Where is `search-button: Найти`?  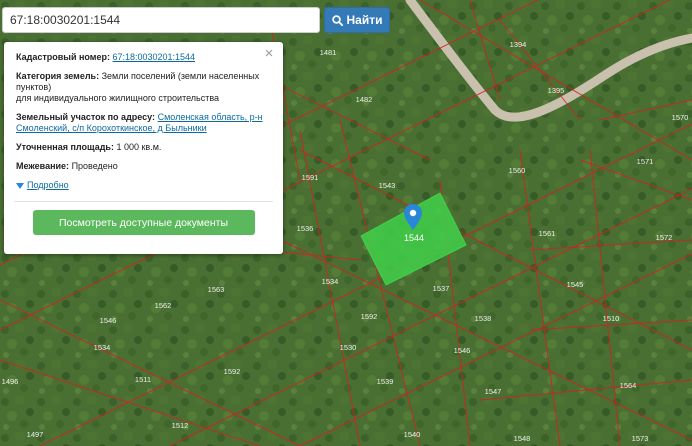
search-button: Найти is located at coordinates (357, 20).